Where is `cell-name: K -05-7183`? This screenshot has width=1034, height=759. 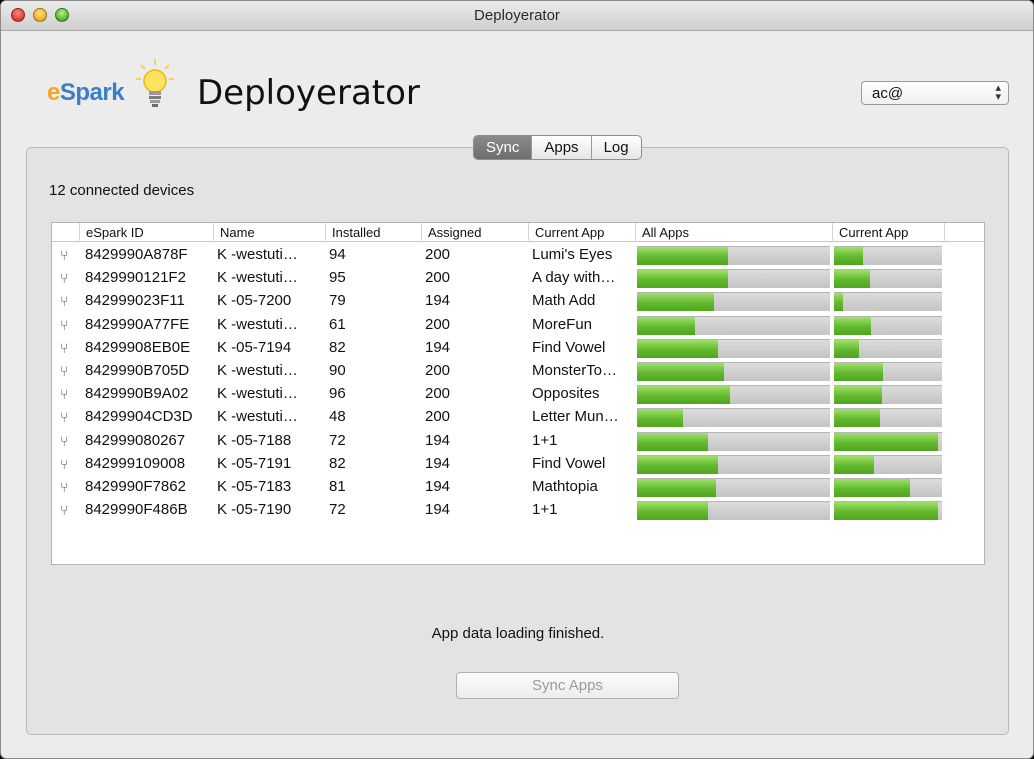 cell-name: K -05-7183 is located at coordinates (254, 486).